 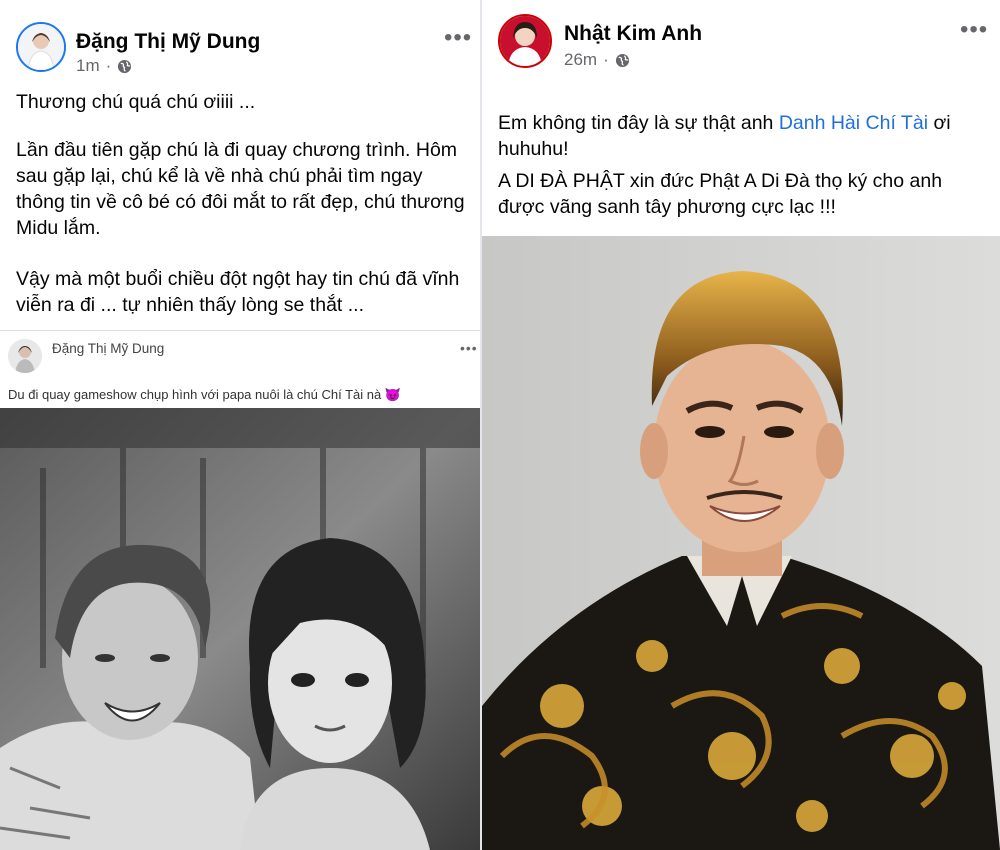 What do you see at coordinates (168, 42) in the screenshot?
I see `left-author-name: Đặng Thị Mỹ Dung` at bounding box center [168, 42].